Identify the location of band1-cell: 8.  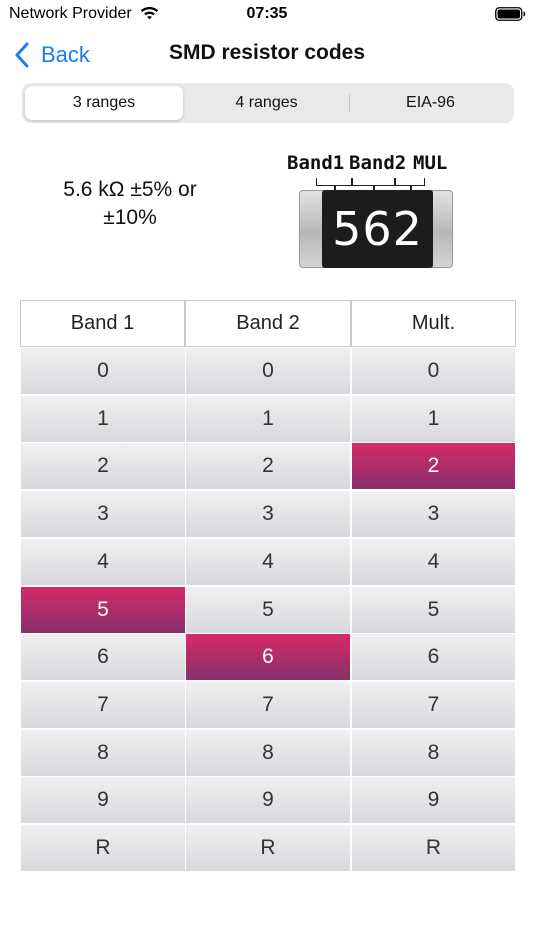
(103, 752).